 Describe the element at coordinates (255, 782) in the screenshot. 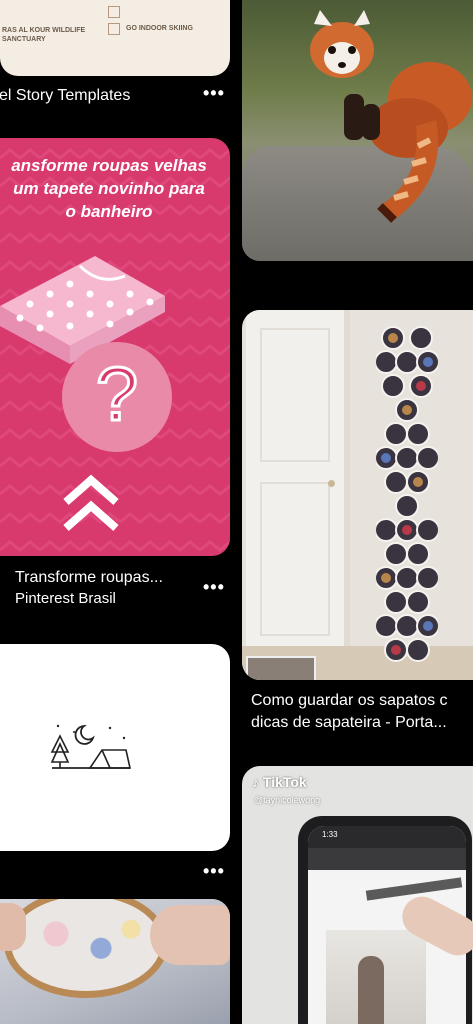

I see `tiktok-icon: ♪` at that location.